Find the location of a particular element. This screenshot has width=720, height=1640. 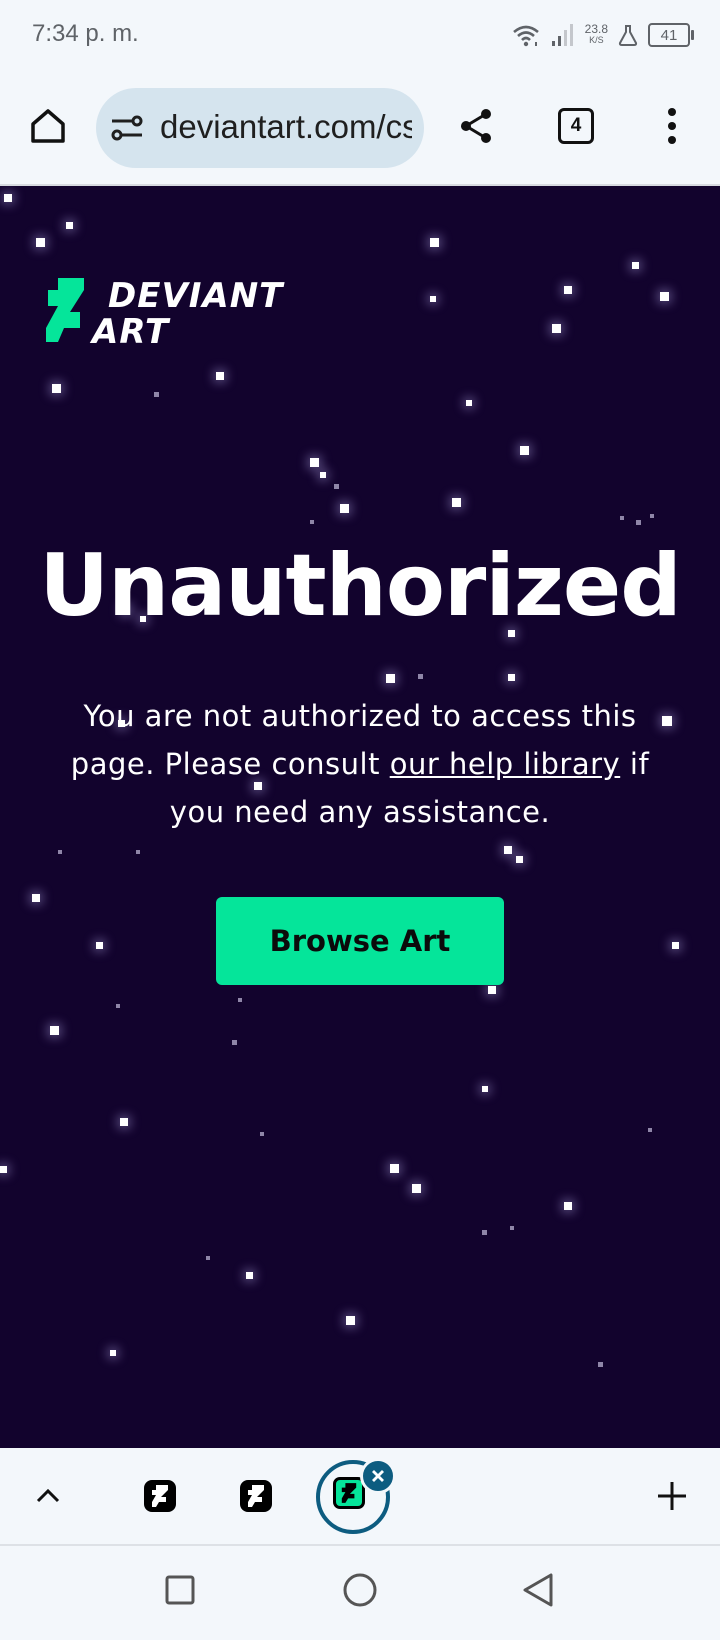

browser-toolbar: deviantart.com/cs 4 is located at coordinates (360, 127).